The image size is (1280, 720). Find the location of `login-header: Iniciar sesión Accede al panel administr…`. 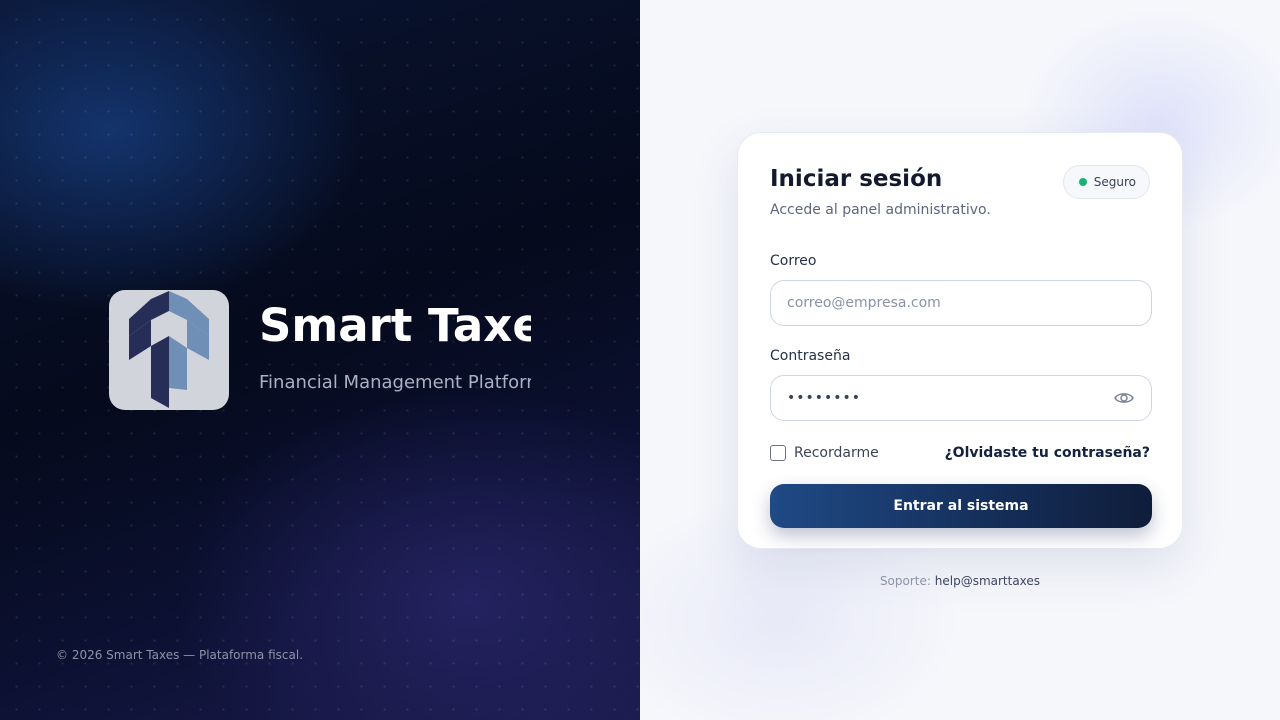

login-header: Iniciar sesión Accede al panel administr… is located at coordinates (960, 209).